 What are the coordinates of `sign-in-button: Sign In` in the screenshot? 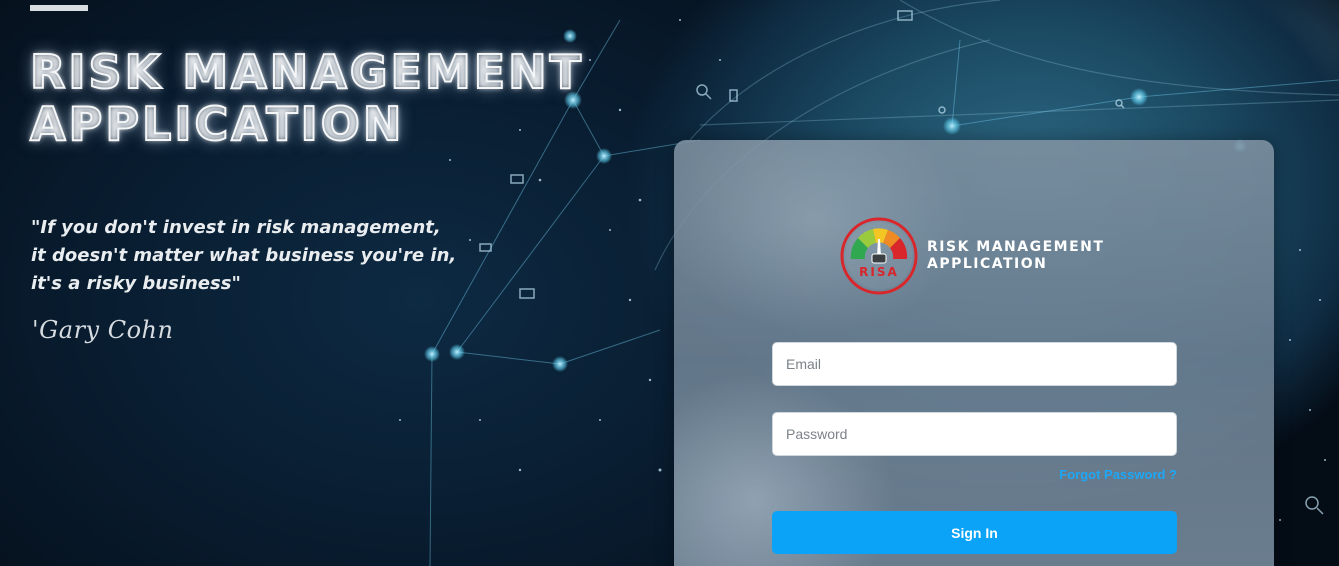 It's located at (974, 532).